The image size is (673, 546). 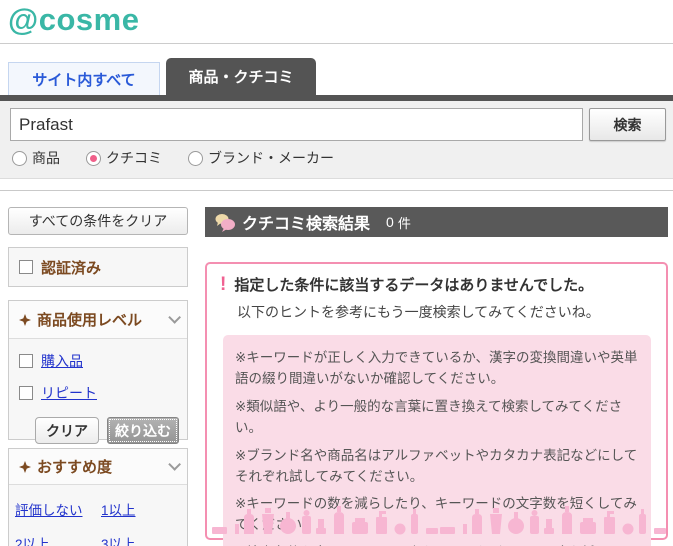 I want to click on recommend-links: 評価しない 1以上 2以上 3以上 4以上 5以上, so click(x=98, y=515).